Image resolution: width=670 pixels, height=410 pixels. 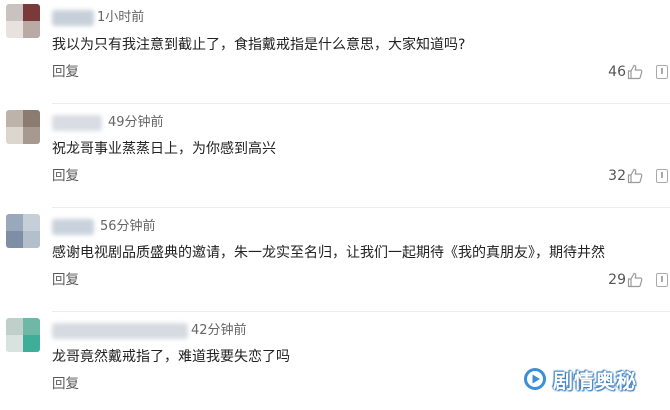 I want to click on comment-text: 龙哥竟然戴戒指了，难道我要失恋了吗, so click(x=171, y=357).